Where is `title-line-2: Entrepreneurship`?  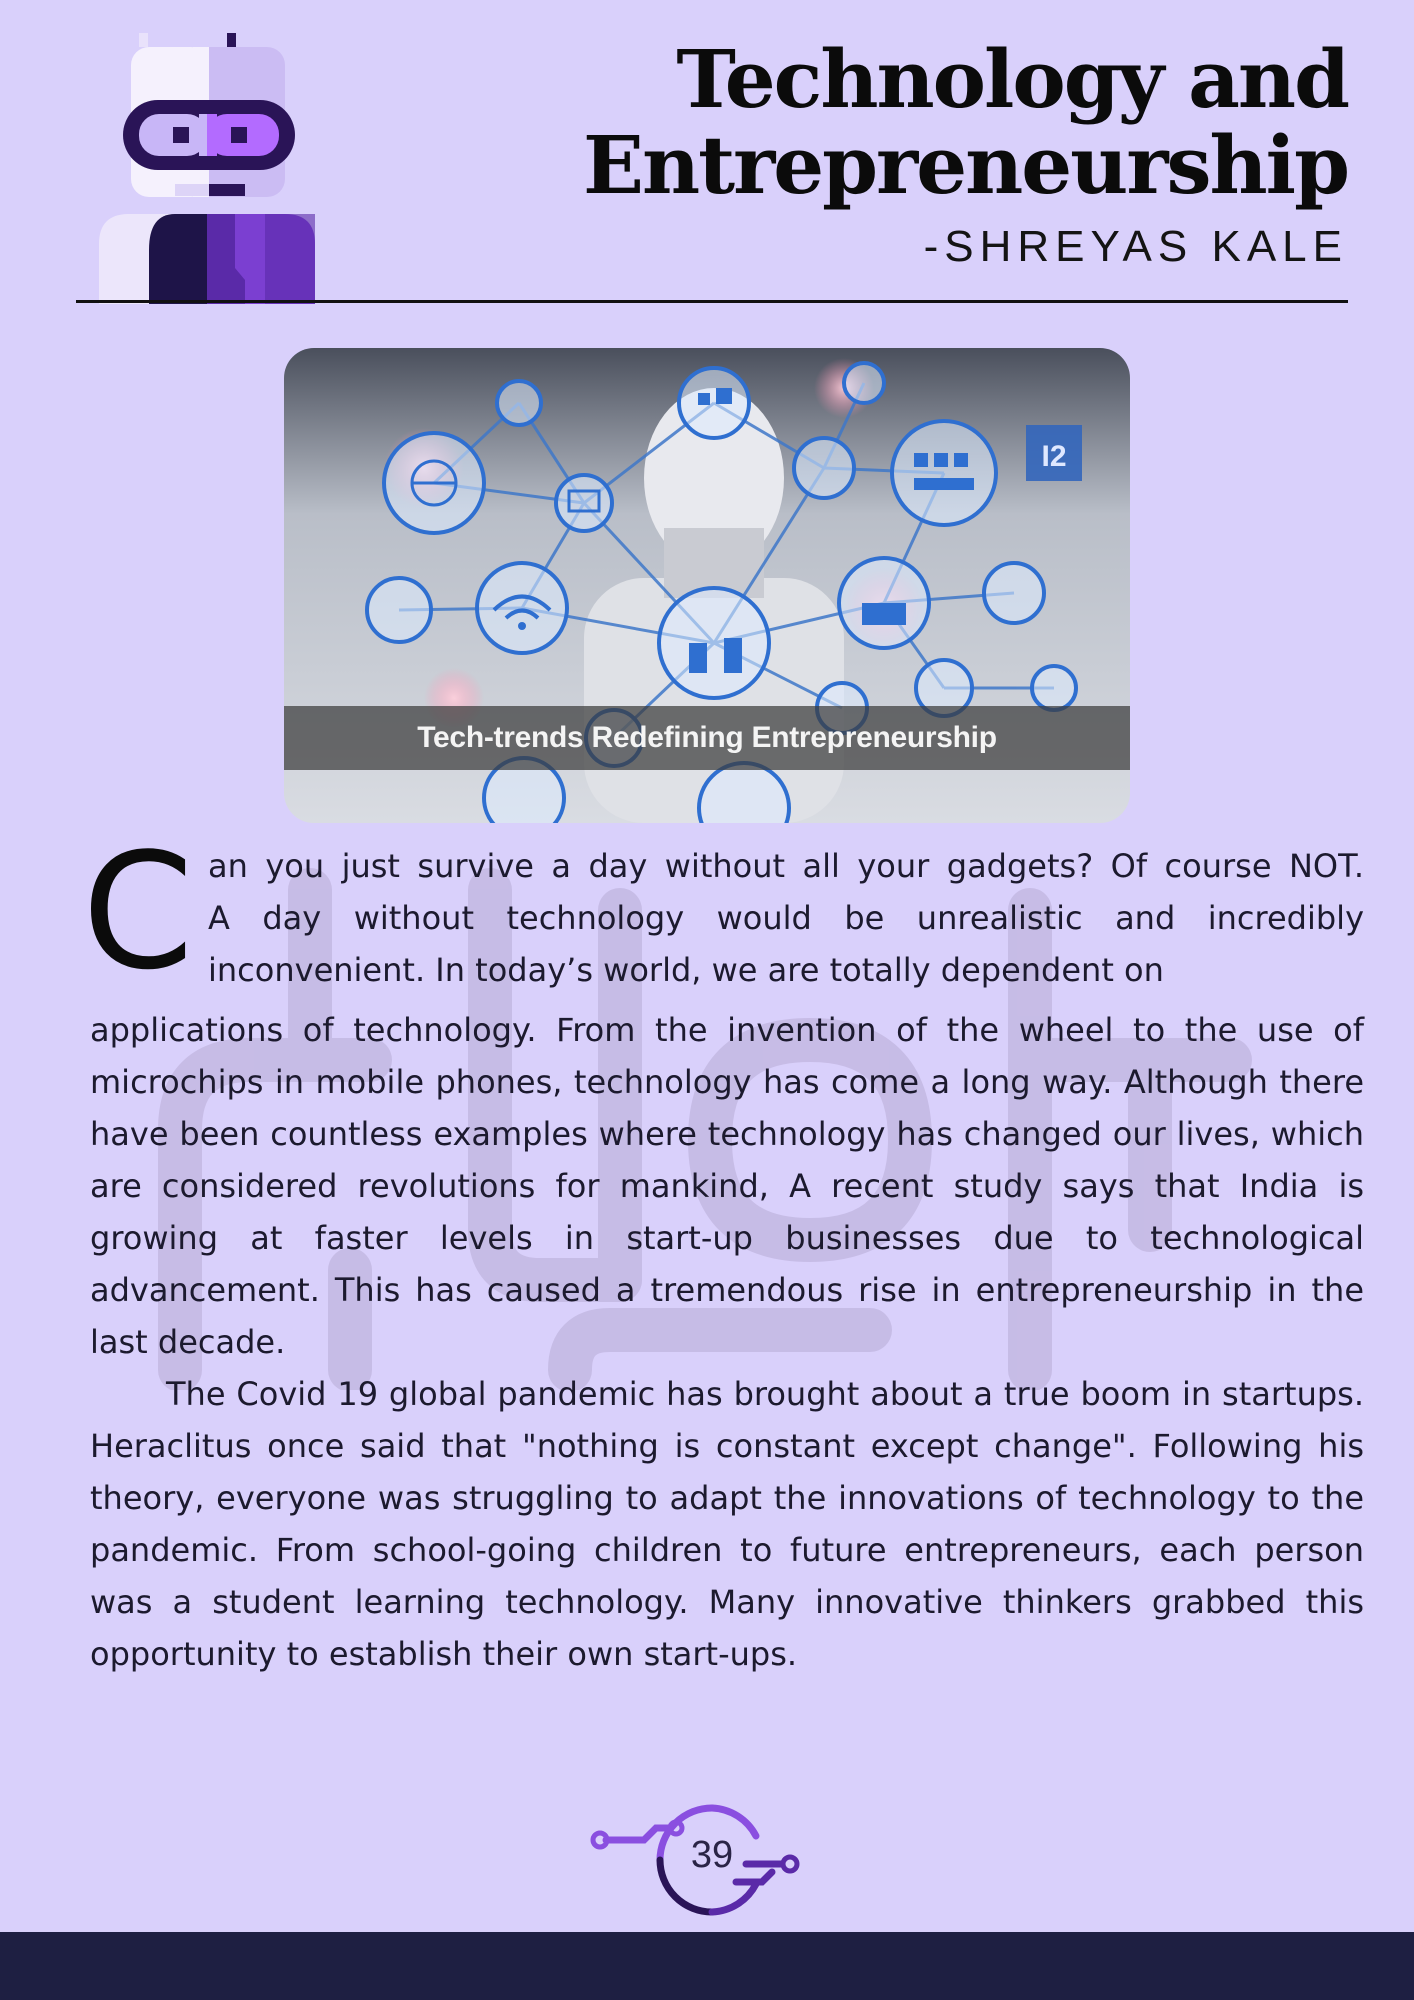
title-line-2: Entrepreneurship is located at coordinates (966, 165).